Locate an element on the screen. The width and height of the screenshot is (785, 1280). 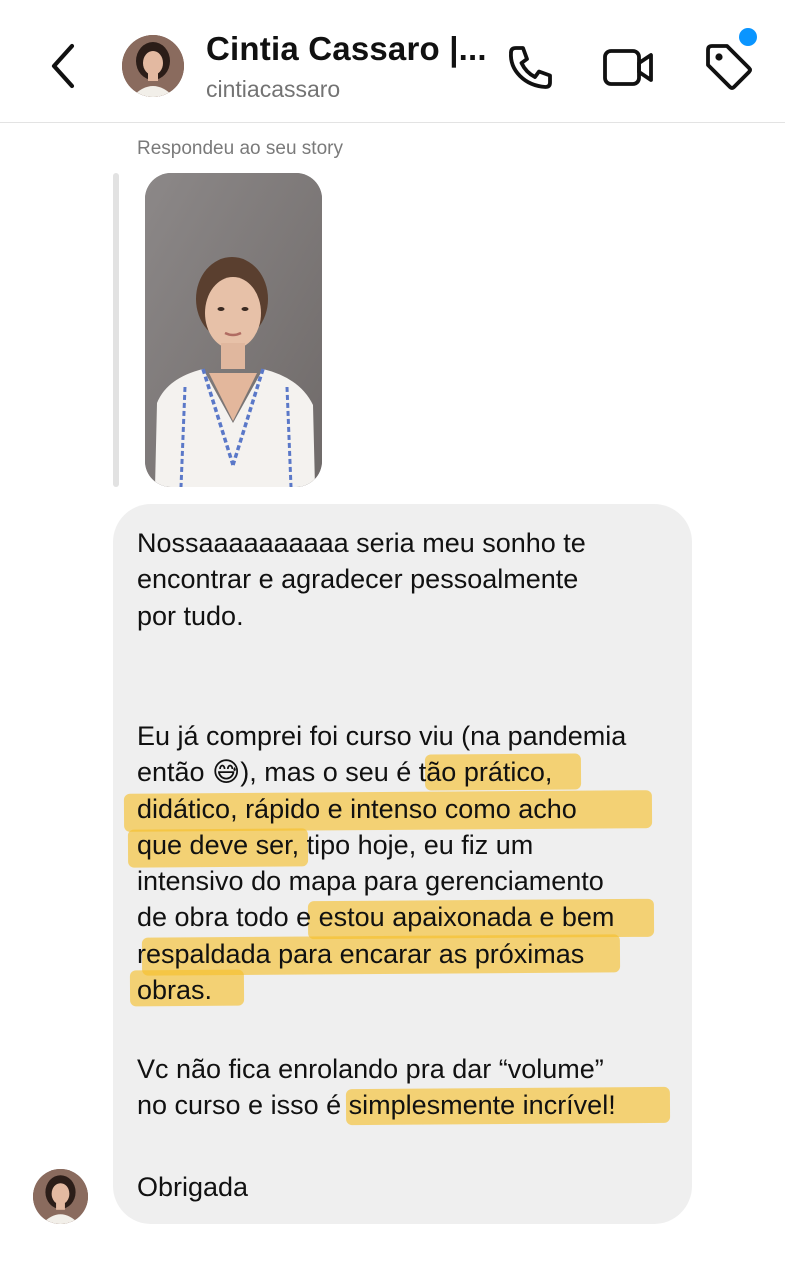
chevron-left-icon is located at coordinates (63, 66).